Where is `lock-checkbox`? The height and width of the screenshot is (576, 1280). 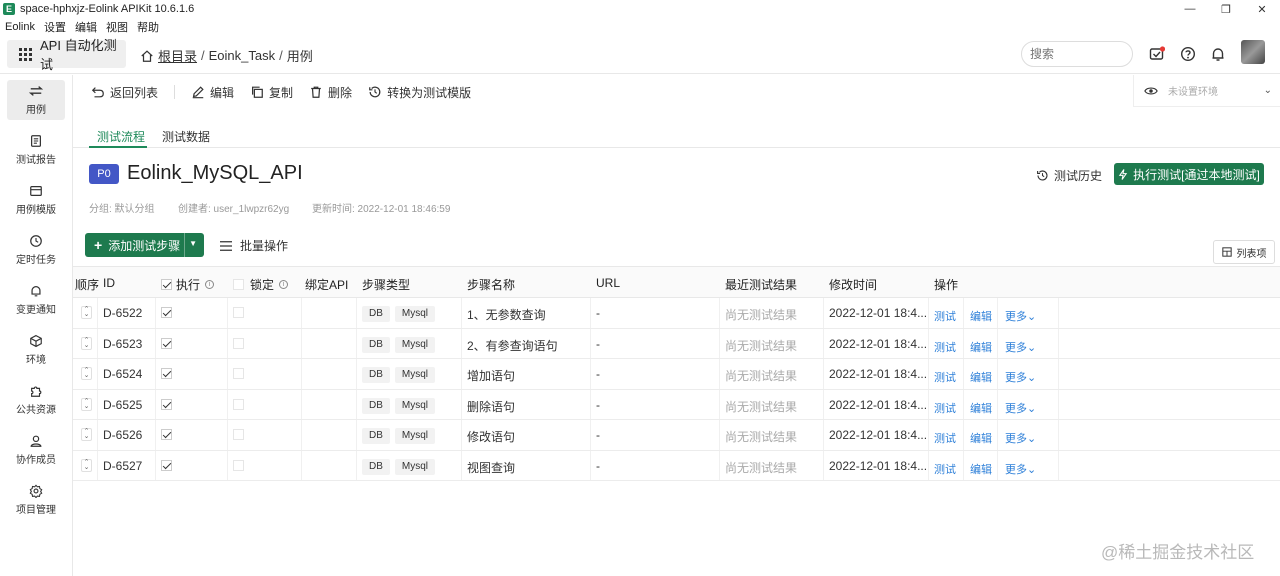 lock-checkbox is located at coordinates (238, 314).